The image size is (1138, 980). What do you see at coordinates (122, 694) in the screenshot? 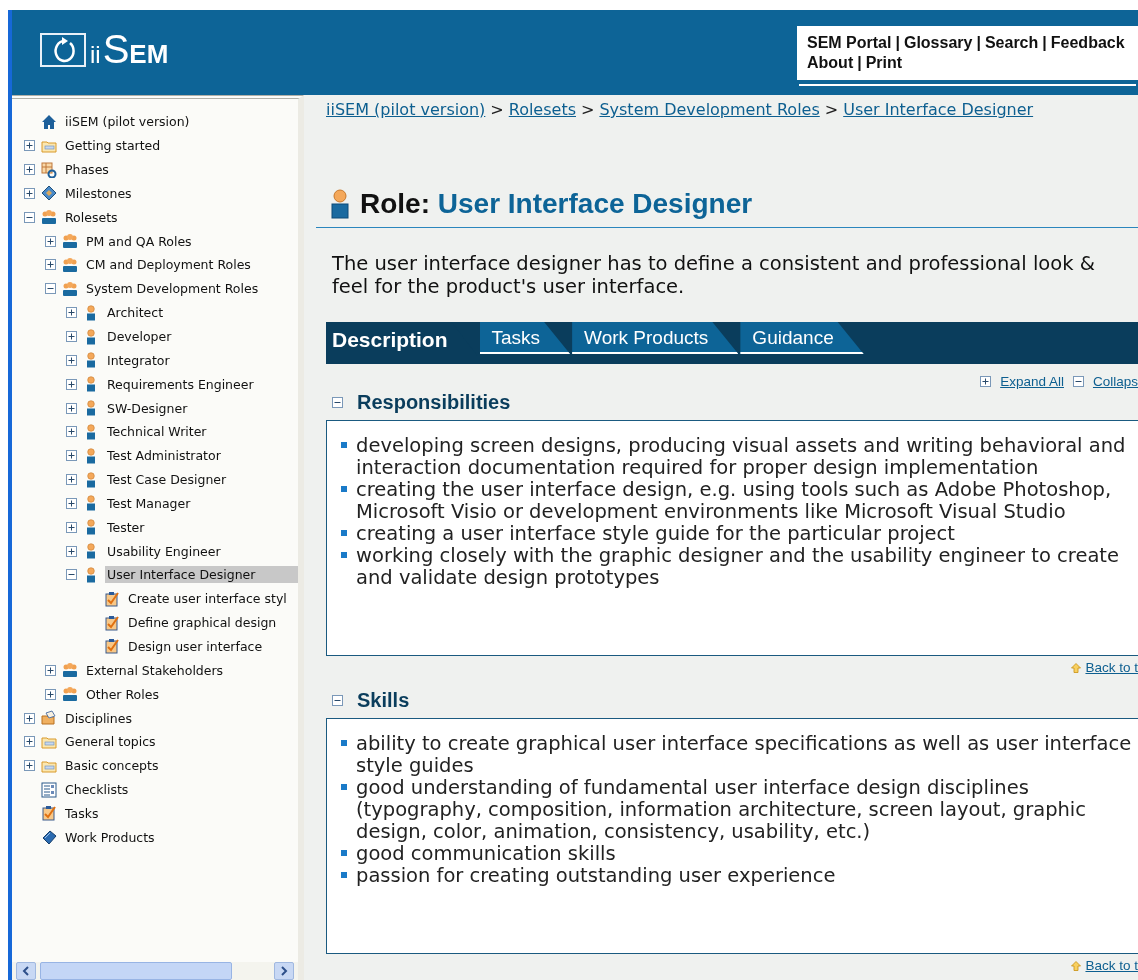
I see `tree-item: Other Roles` at bounding box center [122, 694].